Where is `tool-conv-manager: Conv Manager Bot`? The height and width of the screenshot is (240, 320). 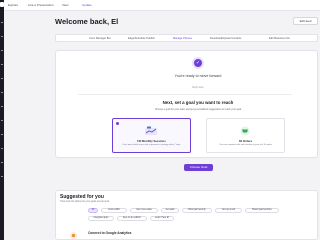 tool-conv-manager: Conv Manager Bot is located at coordinates (100, 38).